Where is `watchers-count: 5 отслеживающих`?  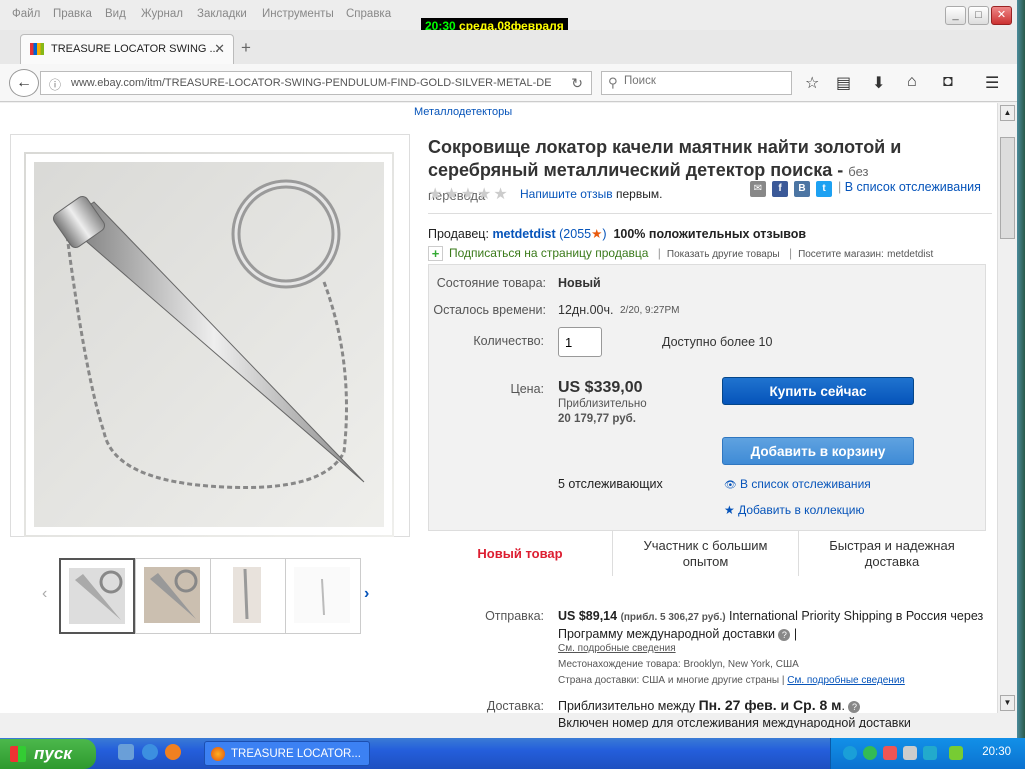
watchers-count: 5 отслеживающих is located at coordinates (610, 484).